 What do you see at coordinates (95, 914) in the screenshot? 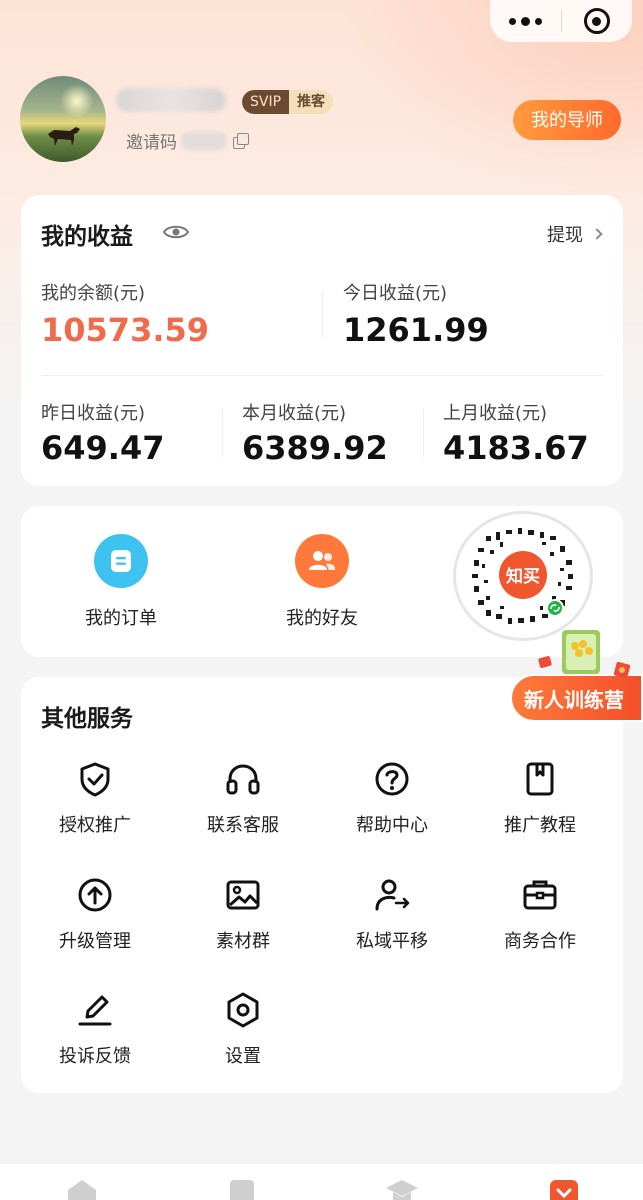
I see `service-upgrade-management: 升级管理` at bounding box center [95, 914].